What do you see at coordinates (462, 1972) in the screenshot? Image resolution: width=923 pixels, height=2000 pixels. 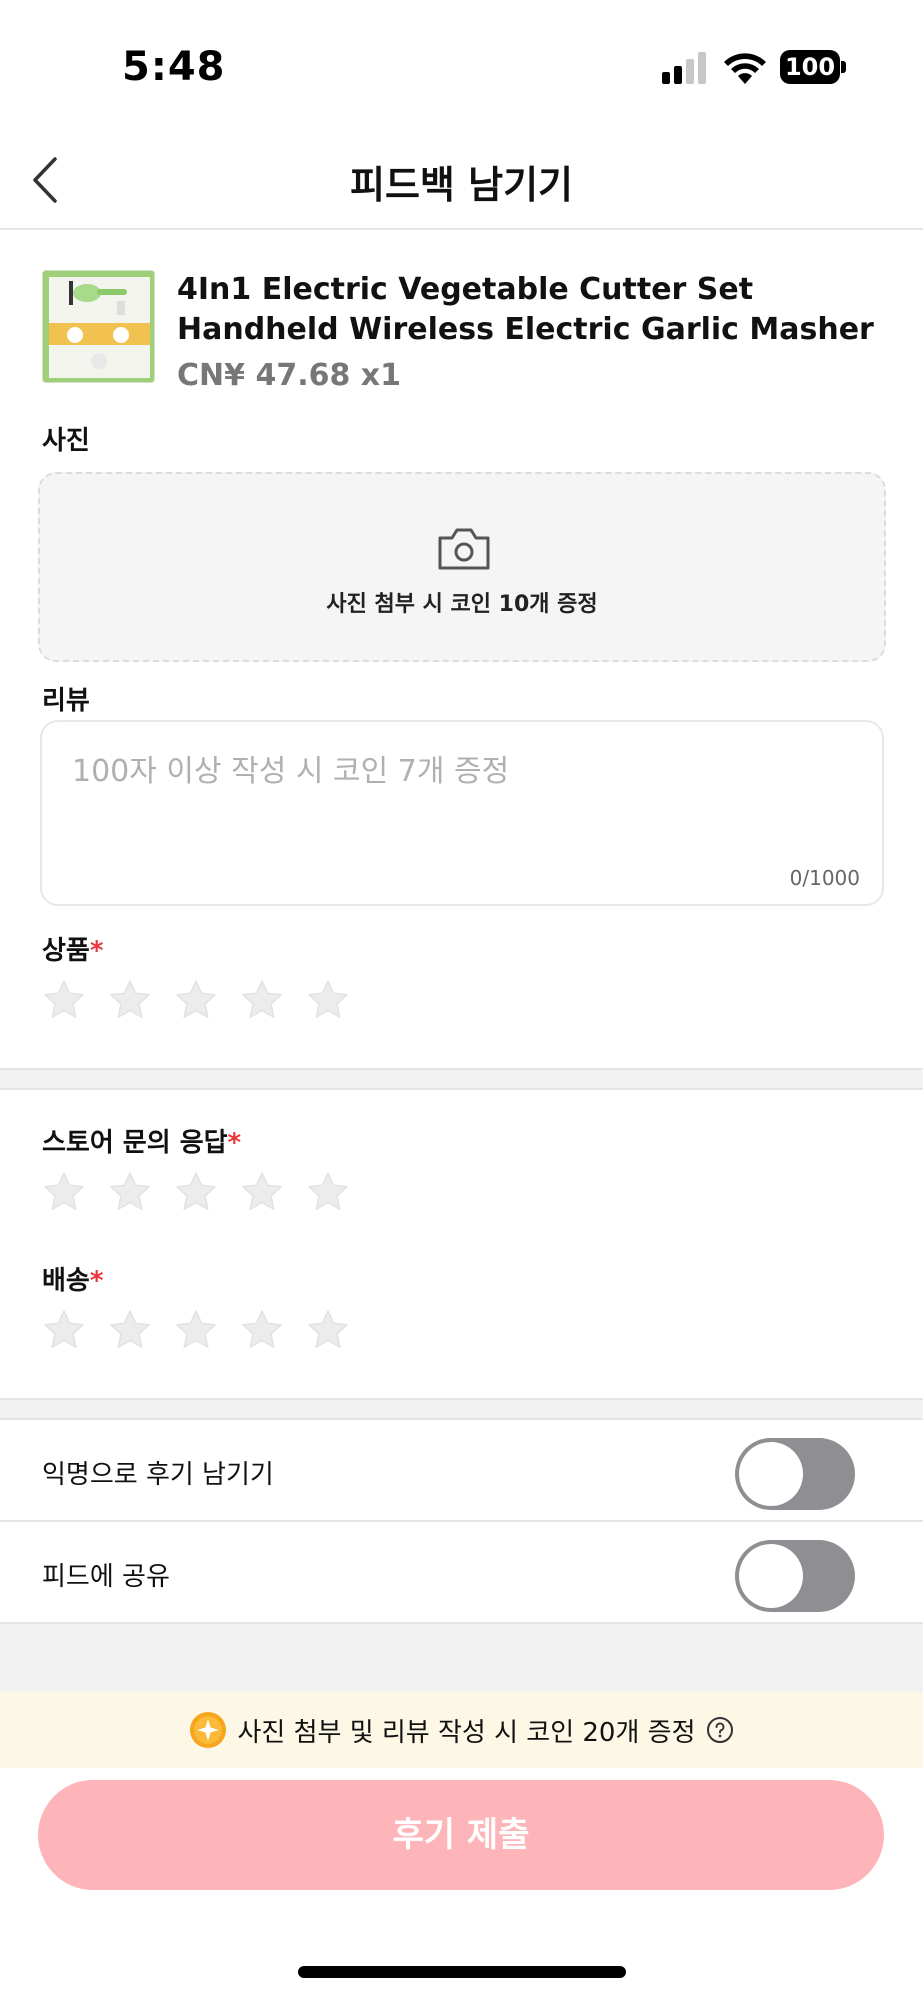 I see `home-indicator` at bounding box center [462, 1972].